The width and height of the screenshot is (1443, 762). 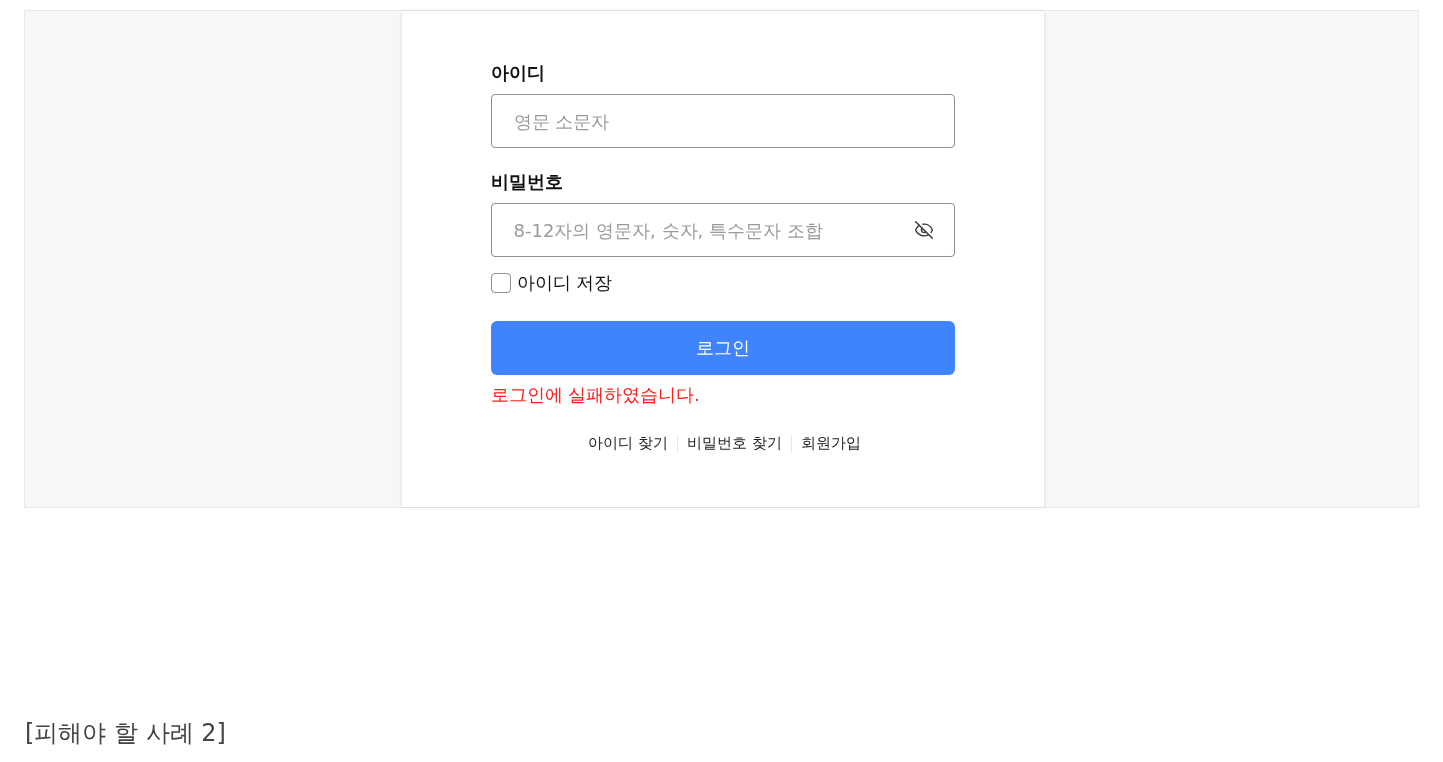 I want to click on checkbox, so click(x=500, y=283).